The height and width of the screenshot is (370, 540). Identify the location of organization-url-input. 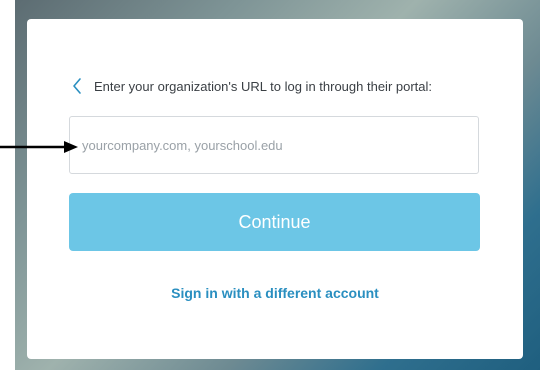
(274, 145).